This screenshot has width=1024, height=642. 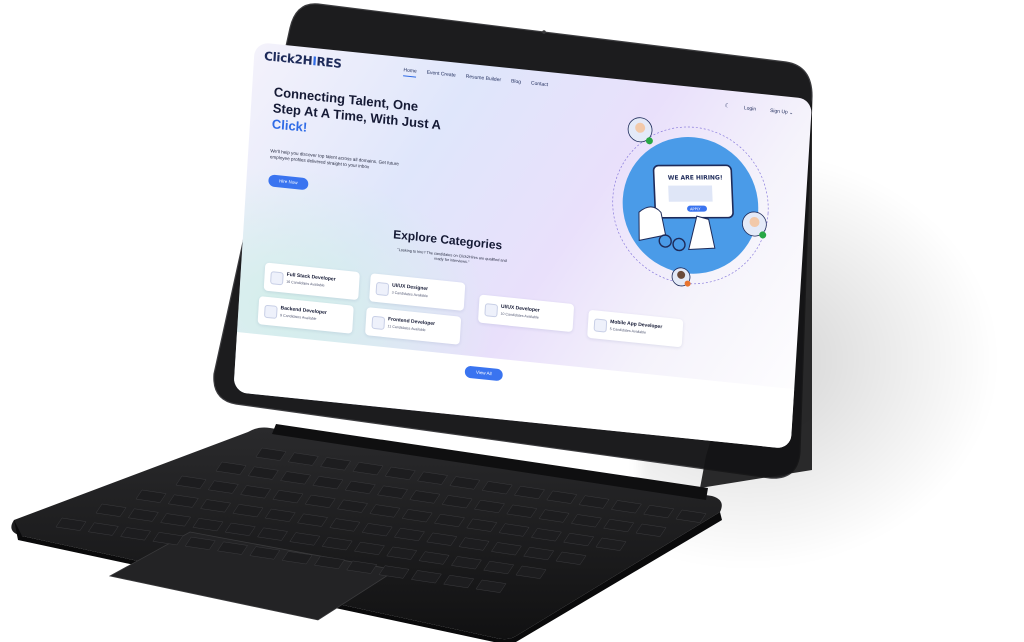 What do you see at coordinates (440, 76) in the screenshot?
I see `nav-link-event-create: Event Create` at bounding box center [440, 76].